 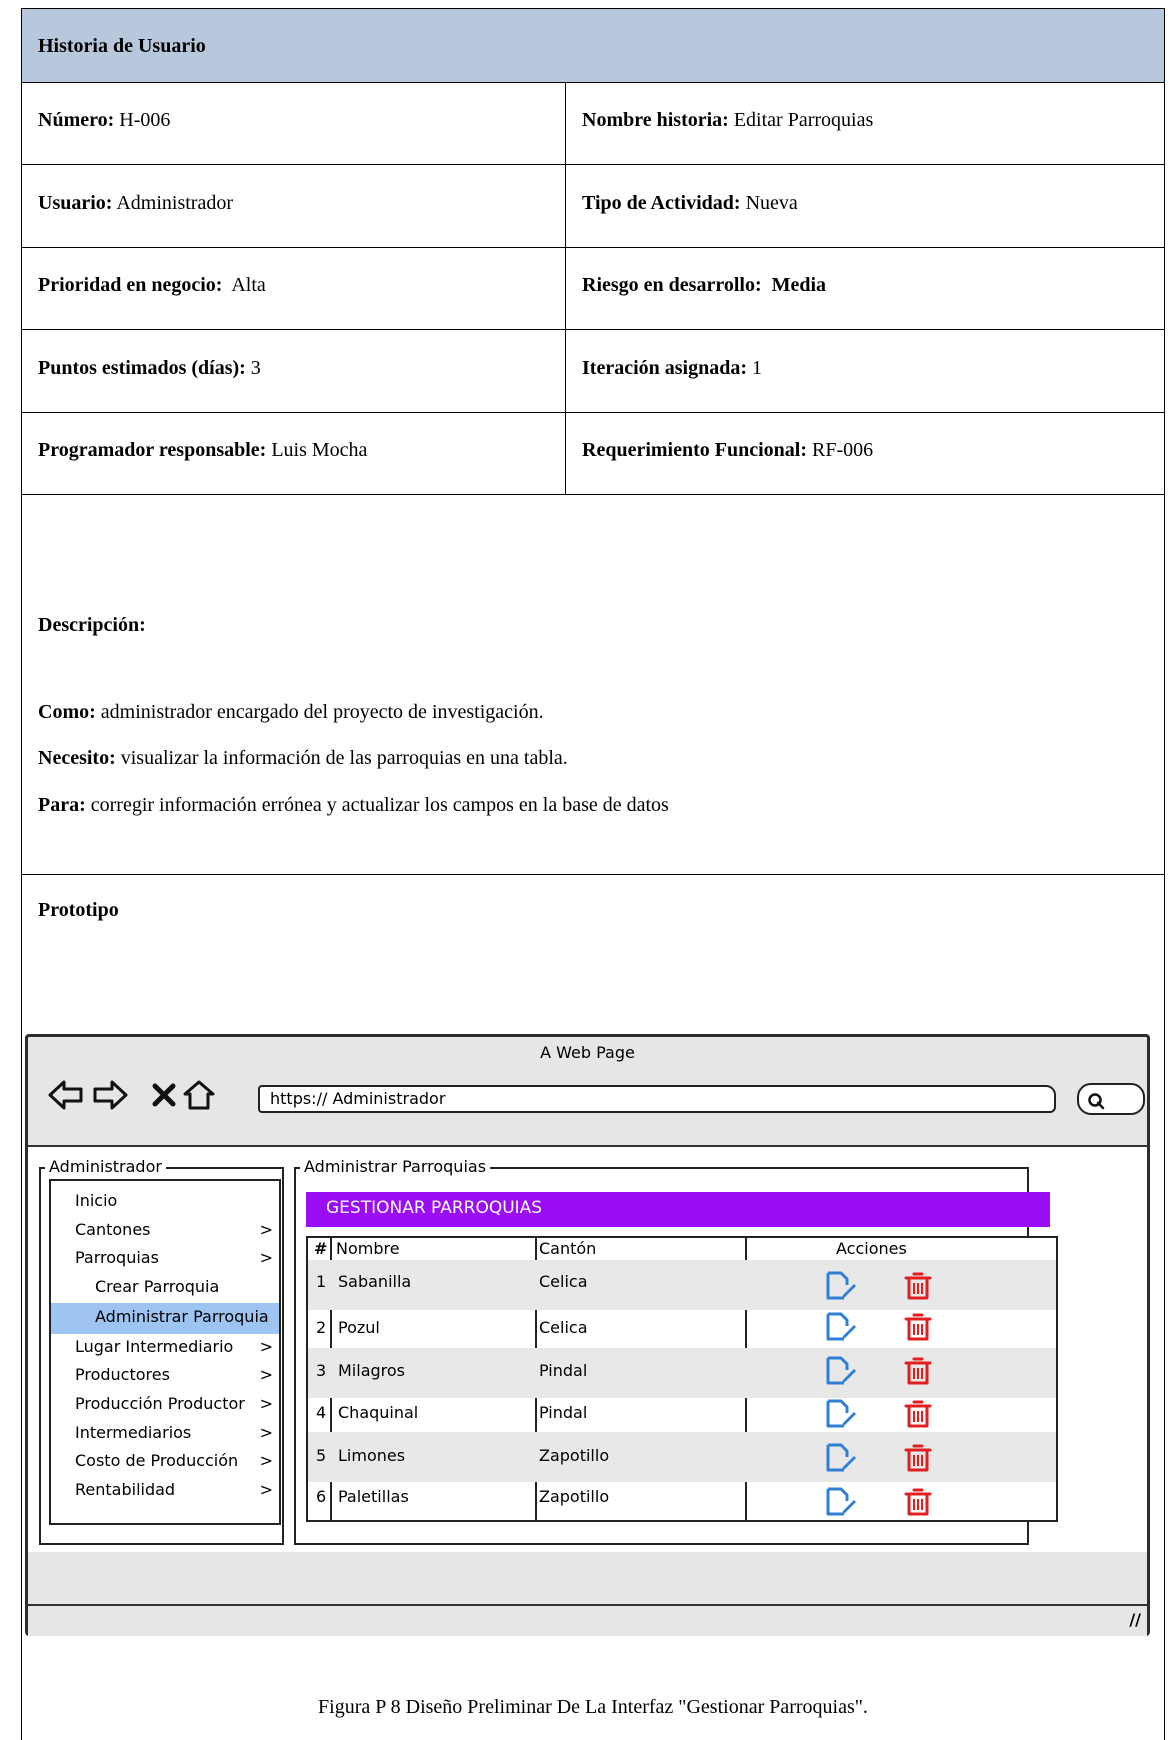 I want to click on browser-title: A Web Page, so click(x=587, y=1052).